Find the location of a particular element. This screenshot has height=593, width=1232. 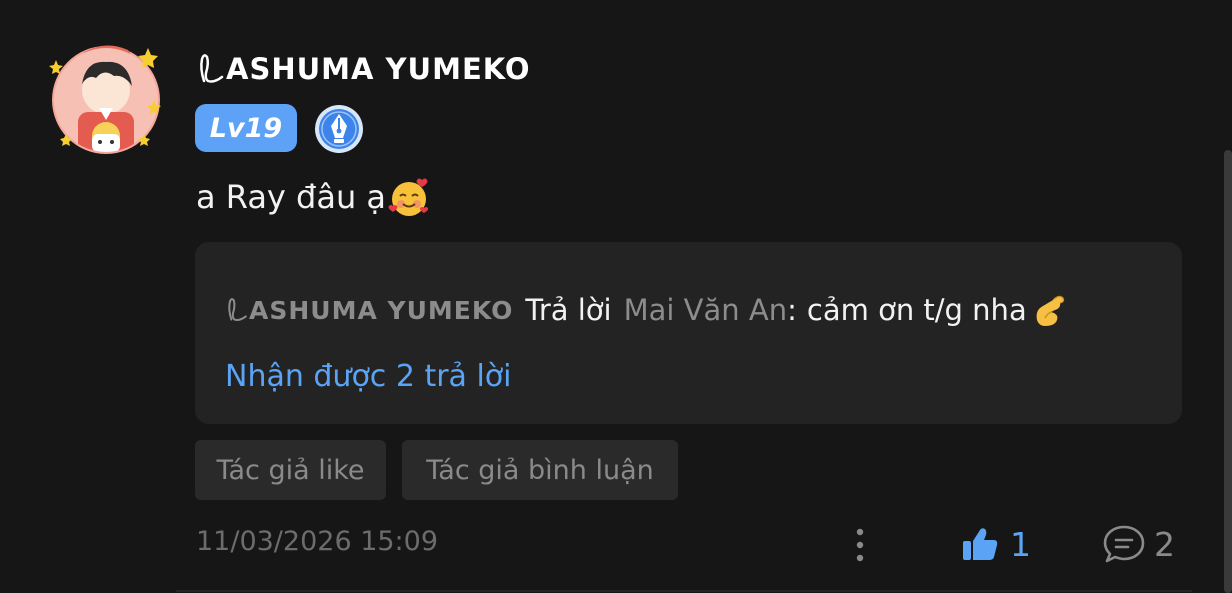

comment-author: ASHUMA YUMEKO is located at coordinates (363, 69).